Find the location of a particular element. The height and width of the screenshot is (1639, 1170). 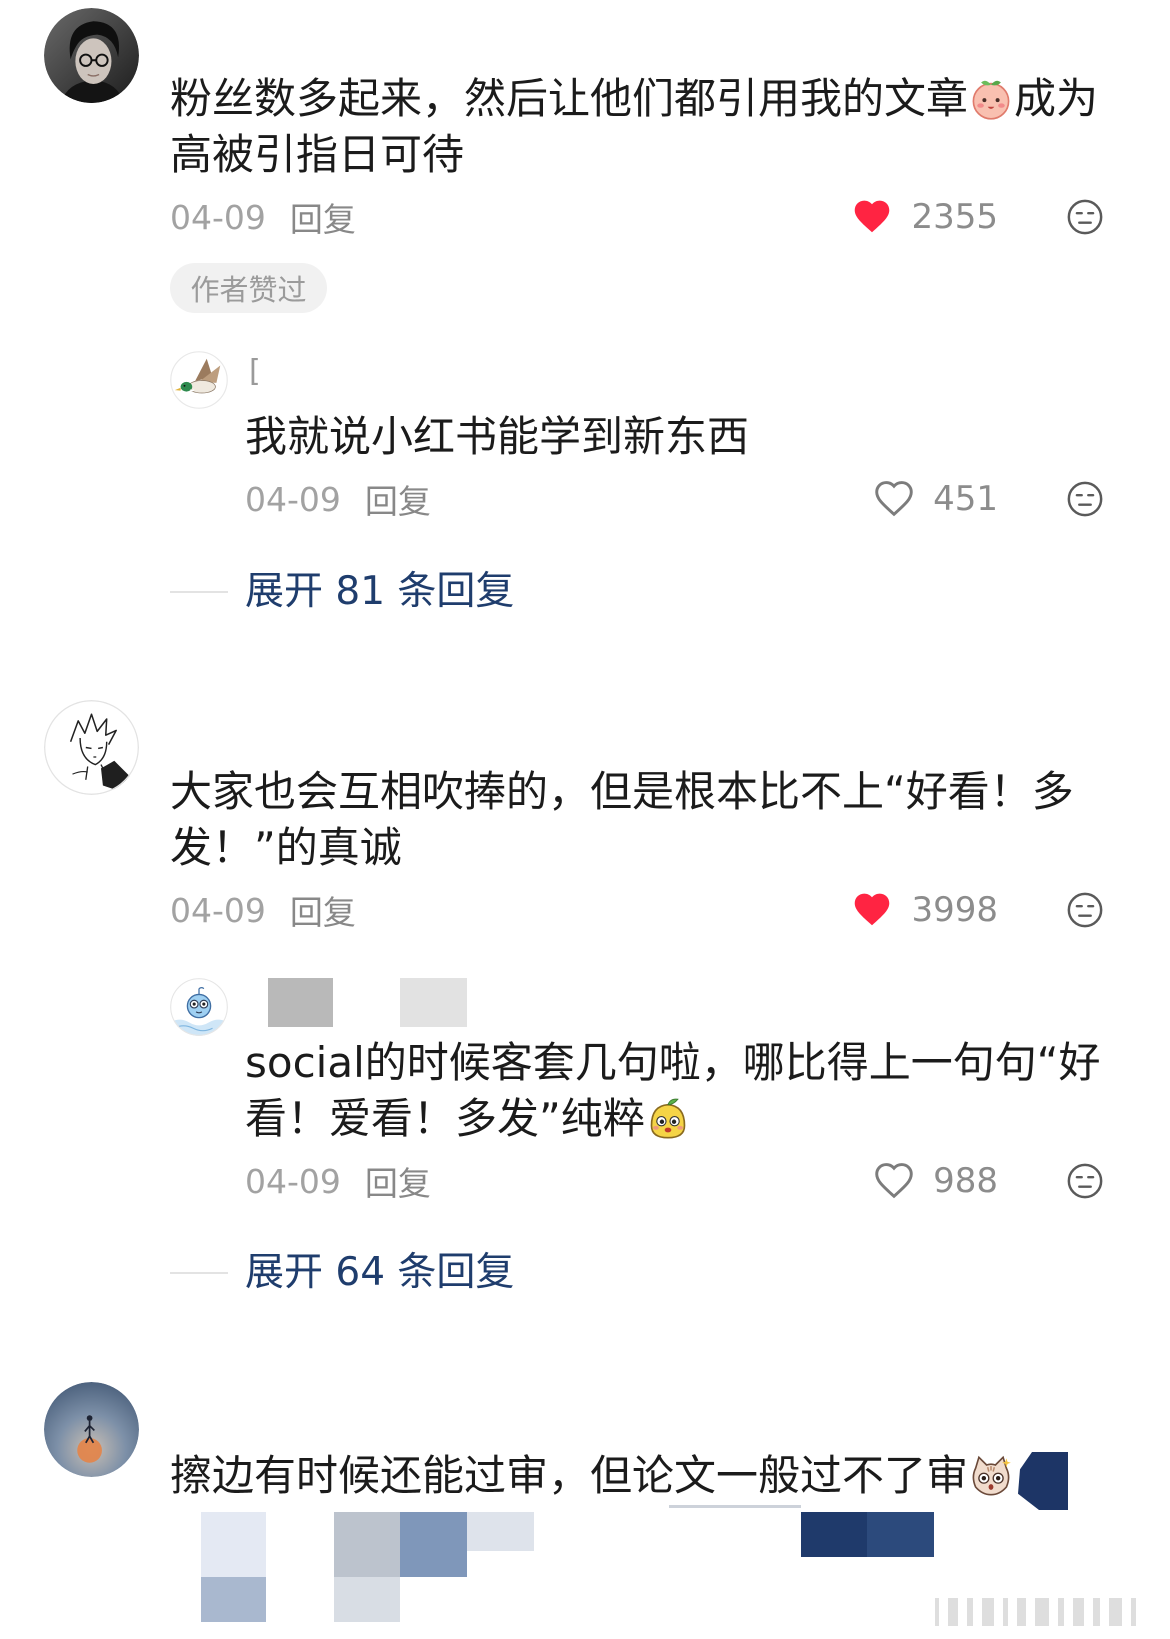

comment-text-line: 发！”的真诚 is located at coordinates (645, 848).